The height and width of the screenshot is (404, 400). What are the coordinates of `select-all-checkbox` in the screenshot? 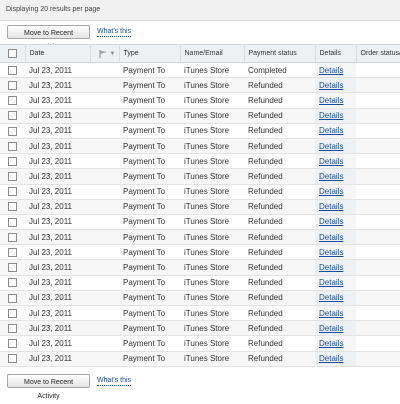 It's located at (12, 53).